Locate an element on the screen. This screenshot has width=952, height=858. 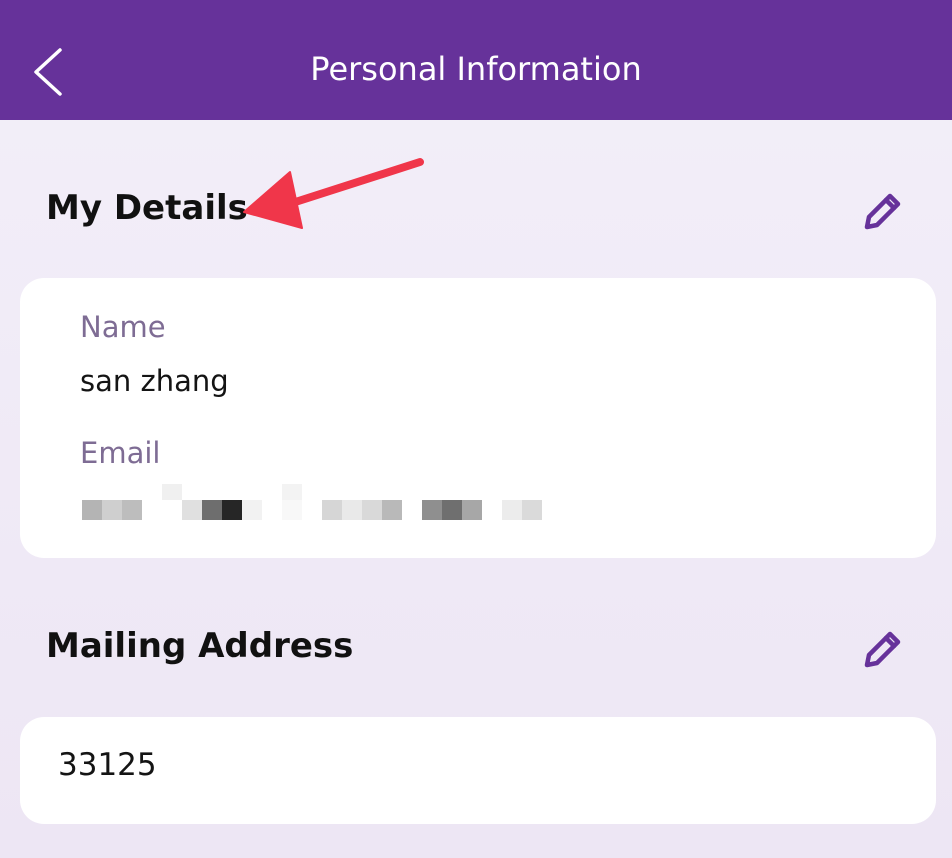
annotation-arrow-icon is located at coordinates (333, 193).